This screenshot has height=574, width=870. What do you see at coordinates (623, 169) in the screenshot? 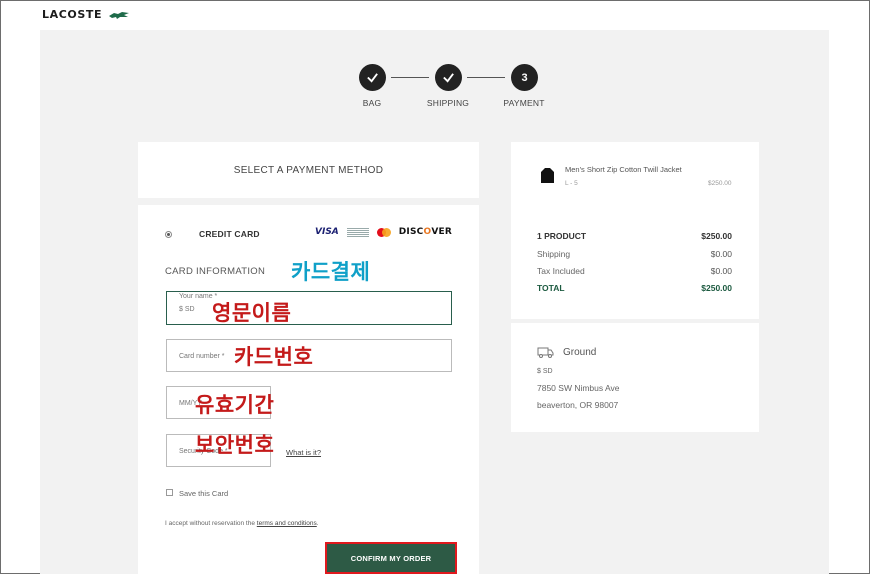
I see `product-name: Men's Short Zip Cotton Twill Jacket` at bounding box center [623, 169].